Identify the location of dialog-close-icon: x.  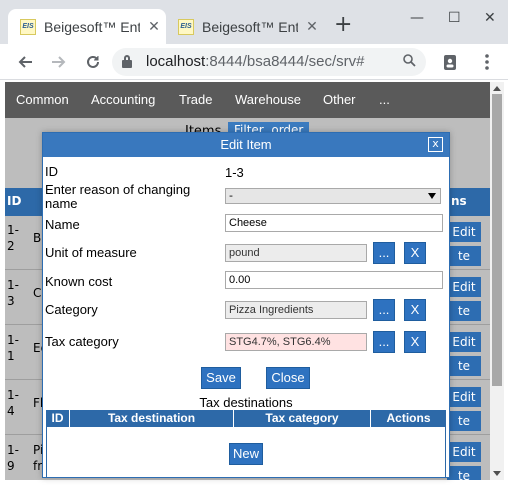
(435, 144).